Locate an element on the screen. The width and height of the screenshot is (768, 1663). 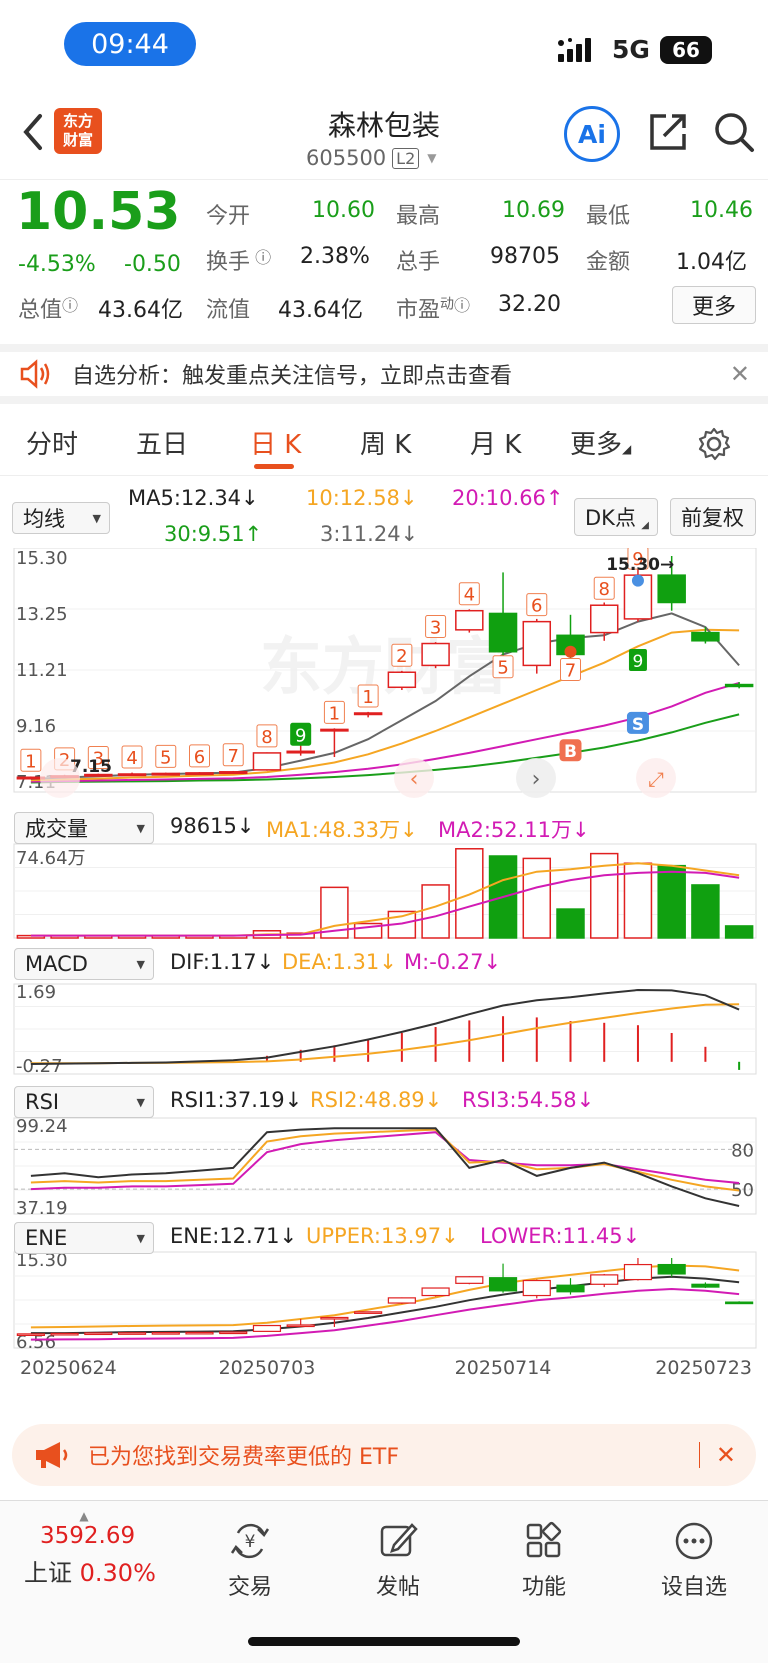
pan-left-button is located at coordinates (60, 778).